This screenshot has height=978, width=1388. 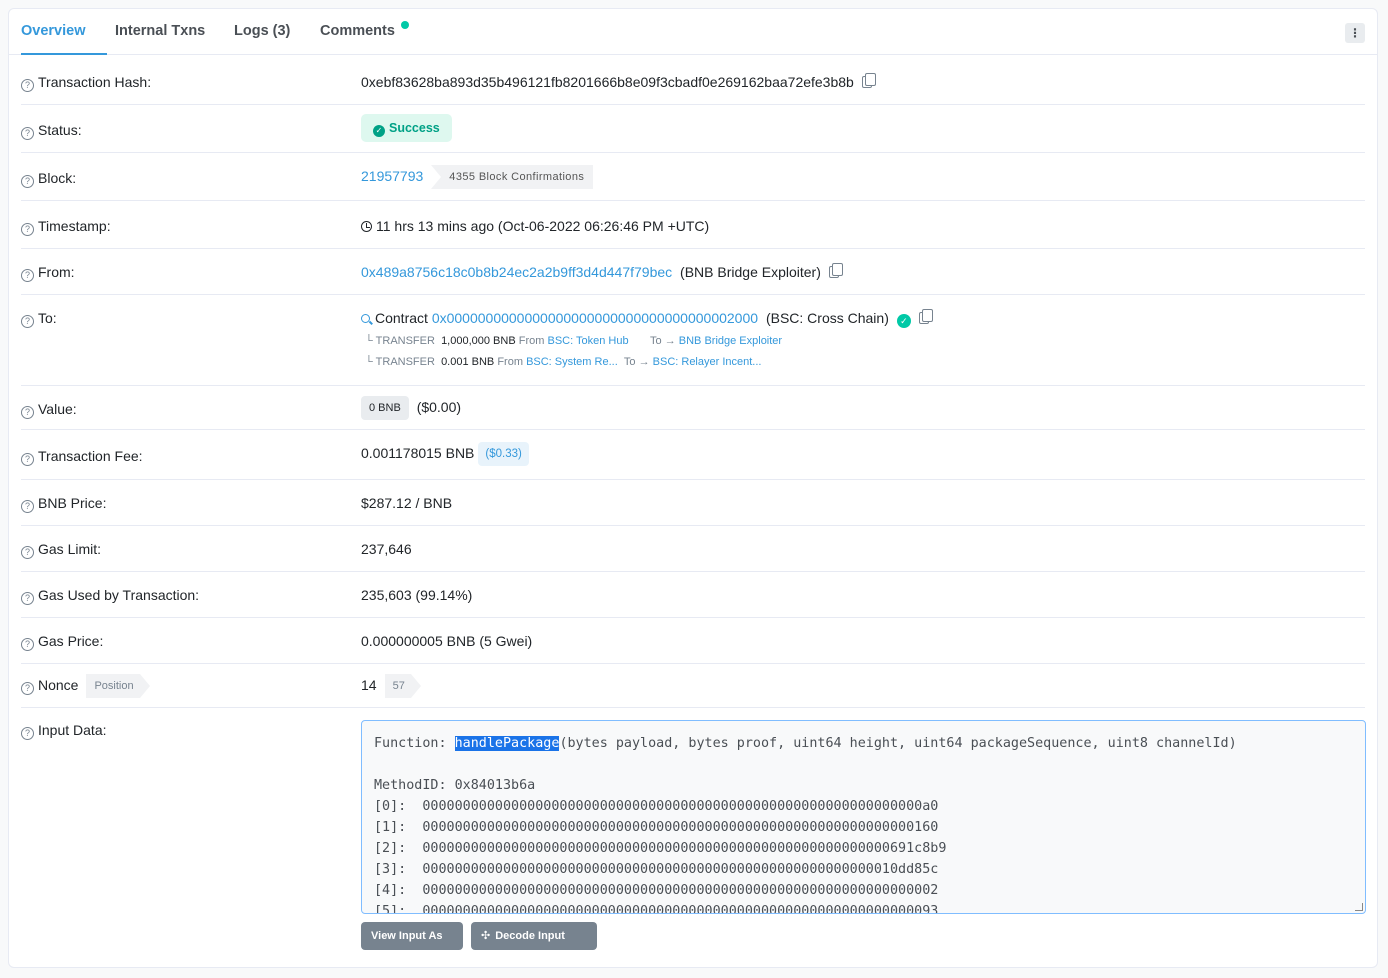 I want to click on label-text: Gas Price:, so click(x=71, y=641).